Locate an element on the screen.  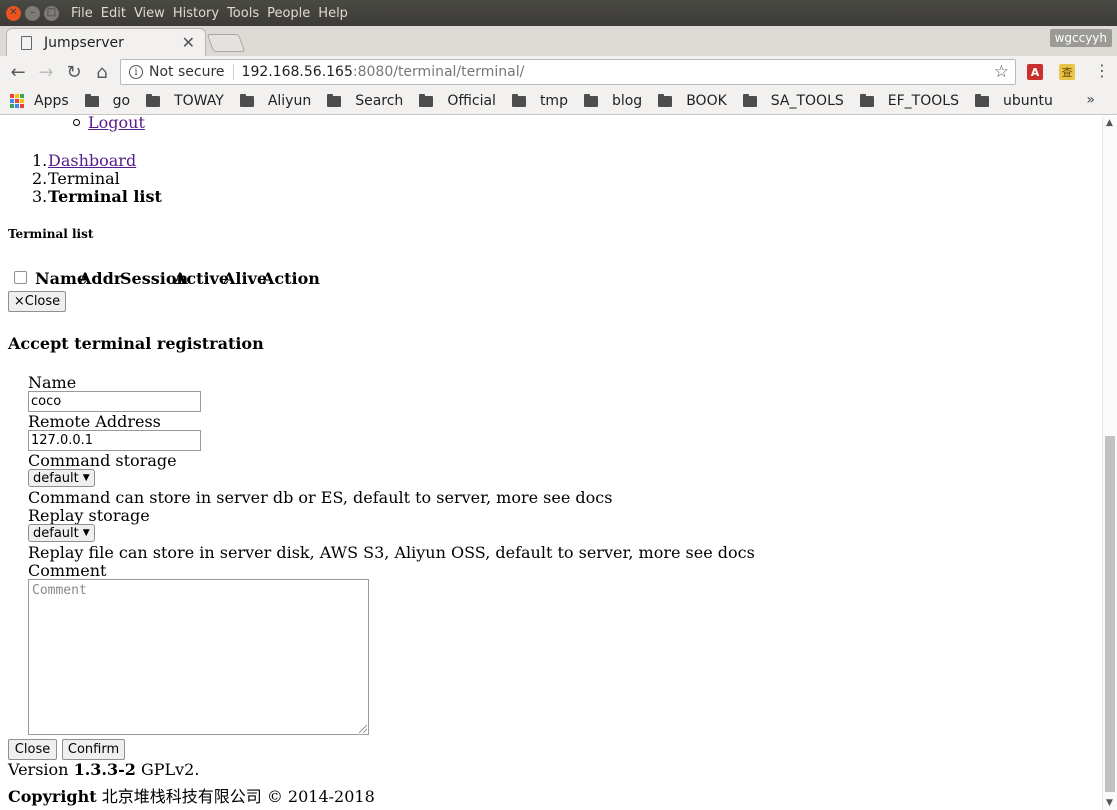
bookmark-folder-go: go is located at coordinates (107, 101).